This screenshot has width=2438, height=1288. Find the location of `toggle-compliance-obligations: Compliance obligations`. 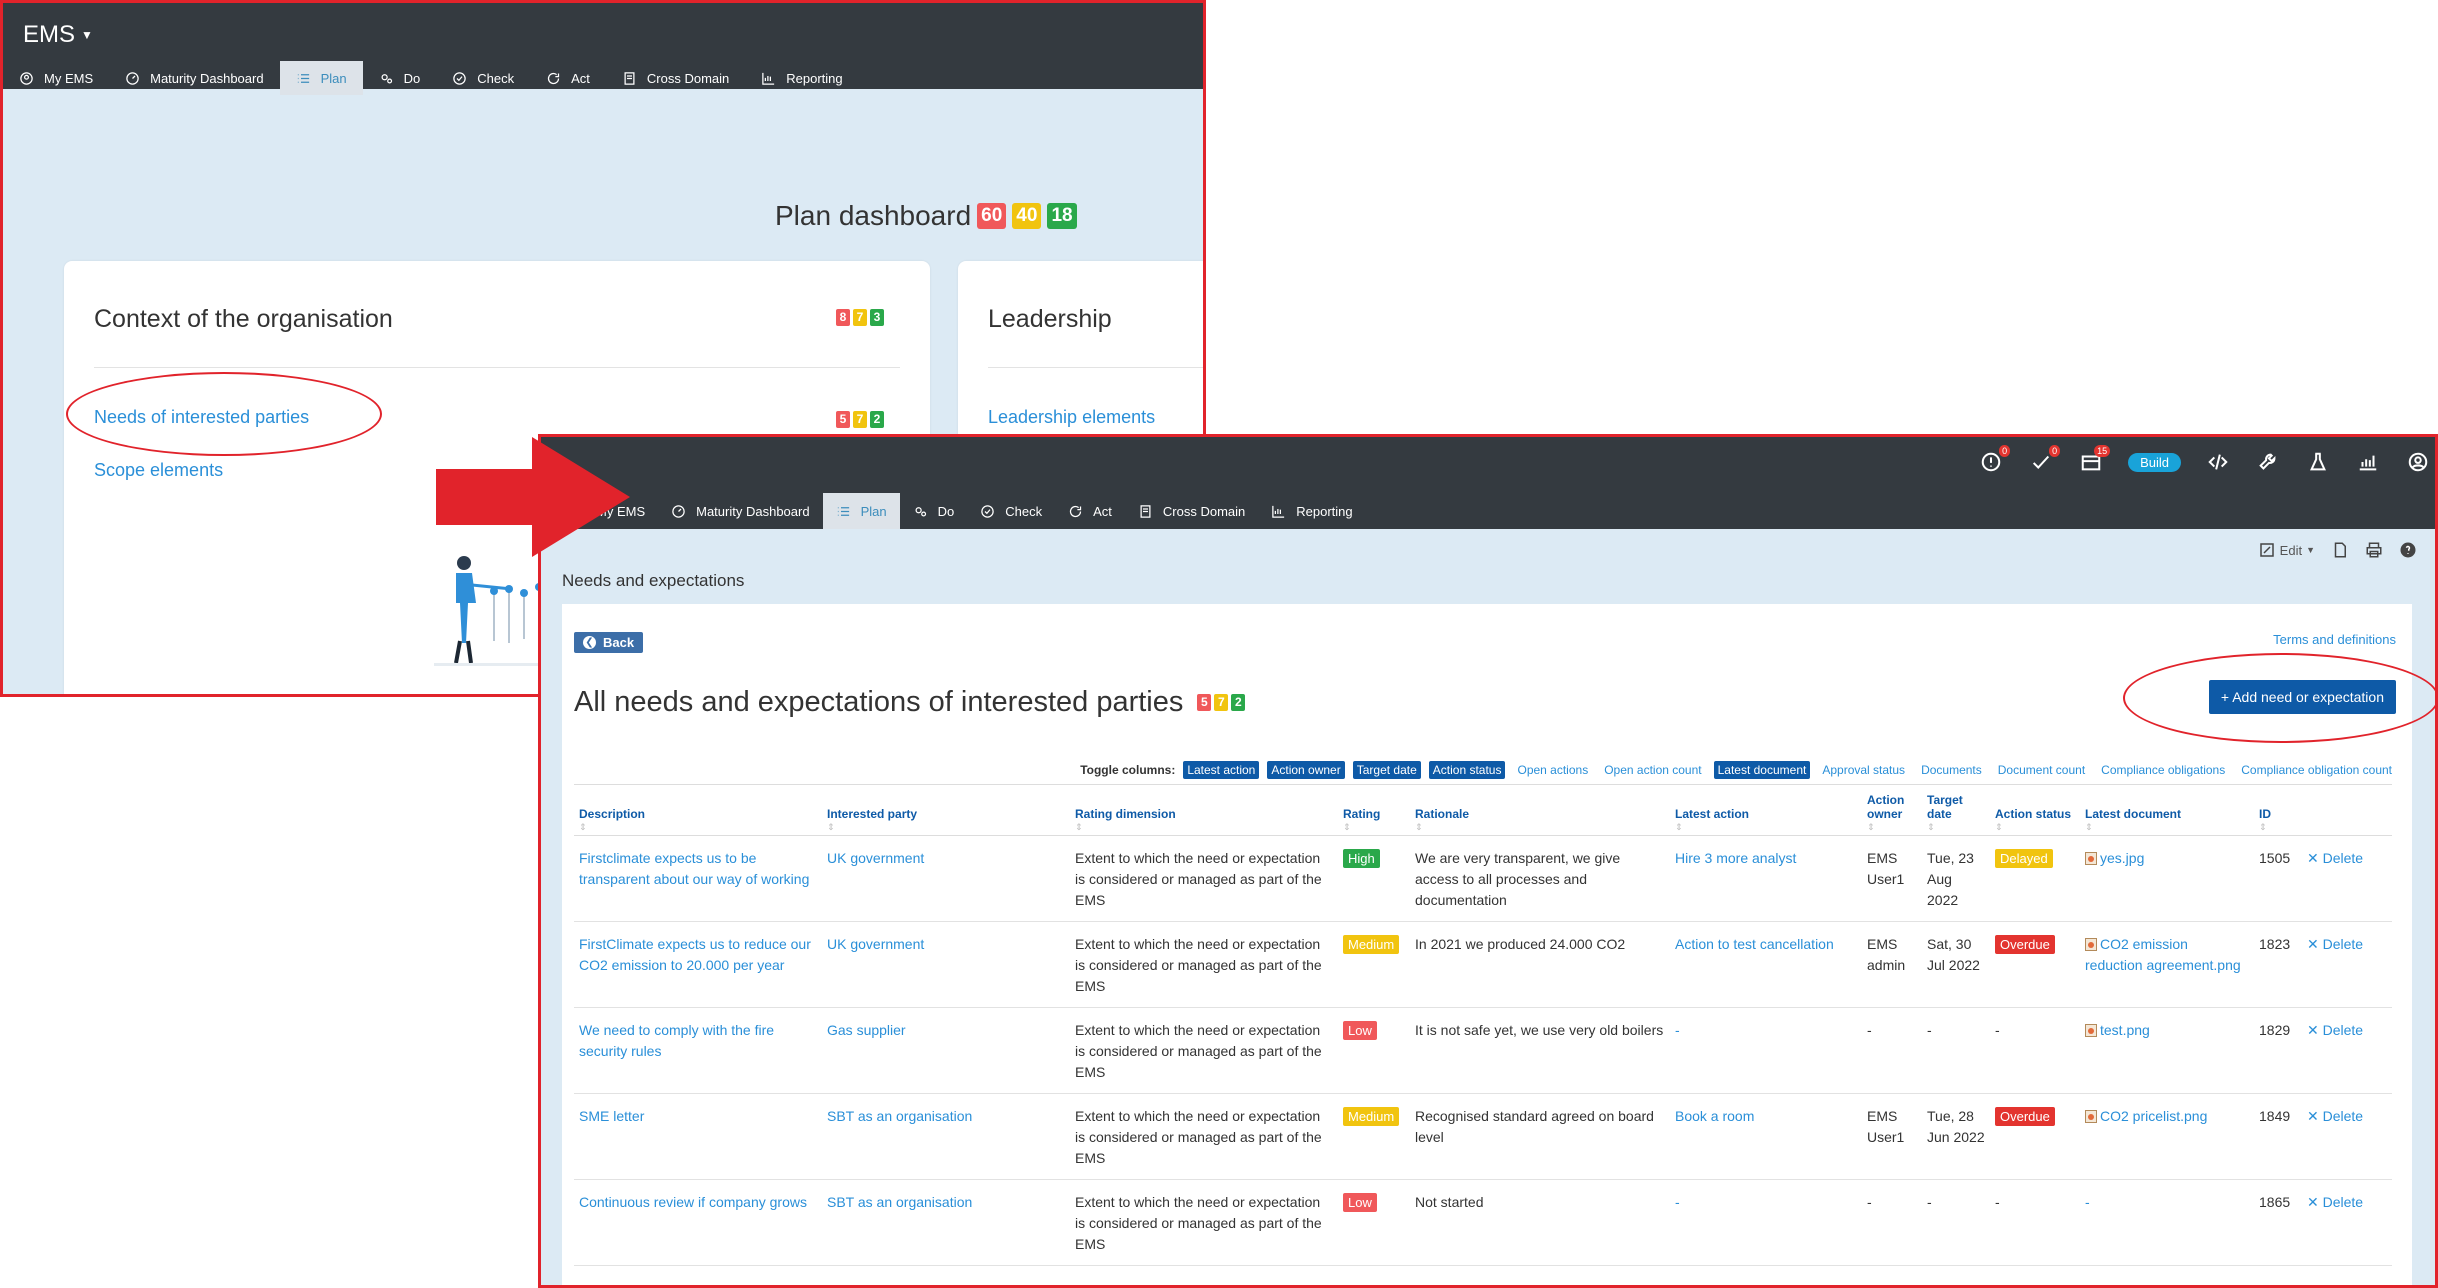

toggle-compliance-obligations: Compliance obligations is located at coordinates (2163, 770).